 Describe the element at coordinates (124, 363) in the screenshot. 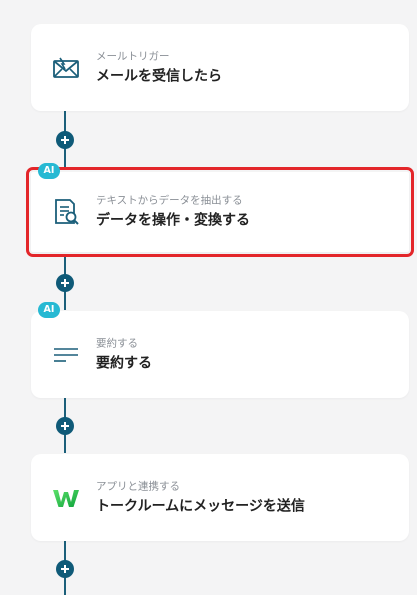

I see `step-title: 要約する` at that location.